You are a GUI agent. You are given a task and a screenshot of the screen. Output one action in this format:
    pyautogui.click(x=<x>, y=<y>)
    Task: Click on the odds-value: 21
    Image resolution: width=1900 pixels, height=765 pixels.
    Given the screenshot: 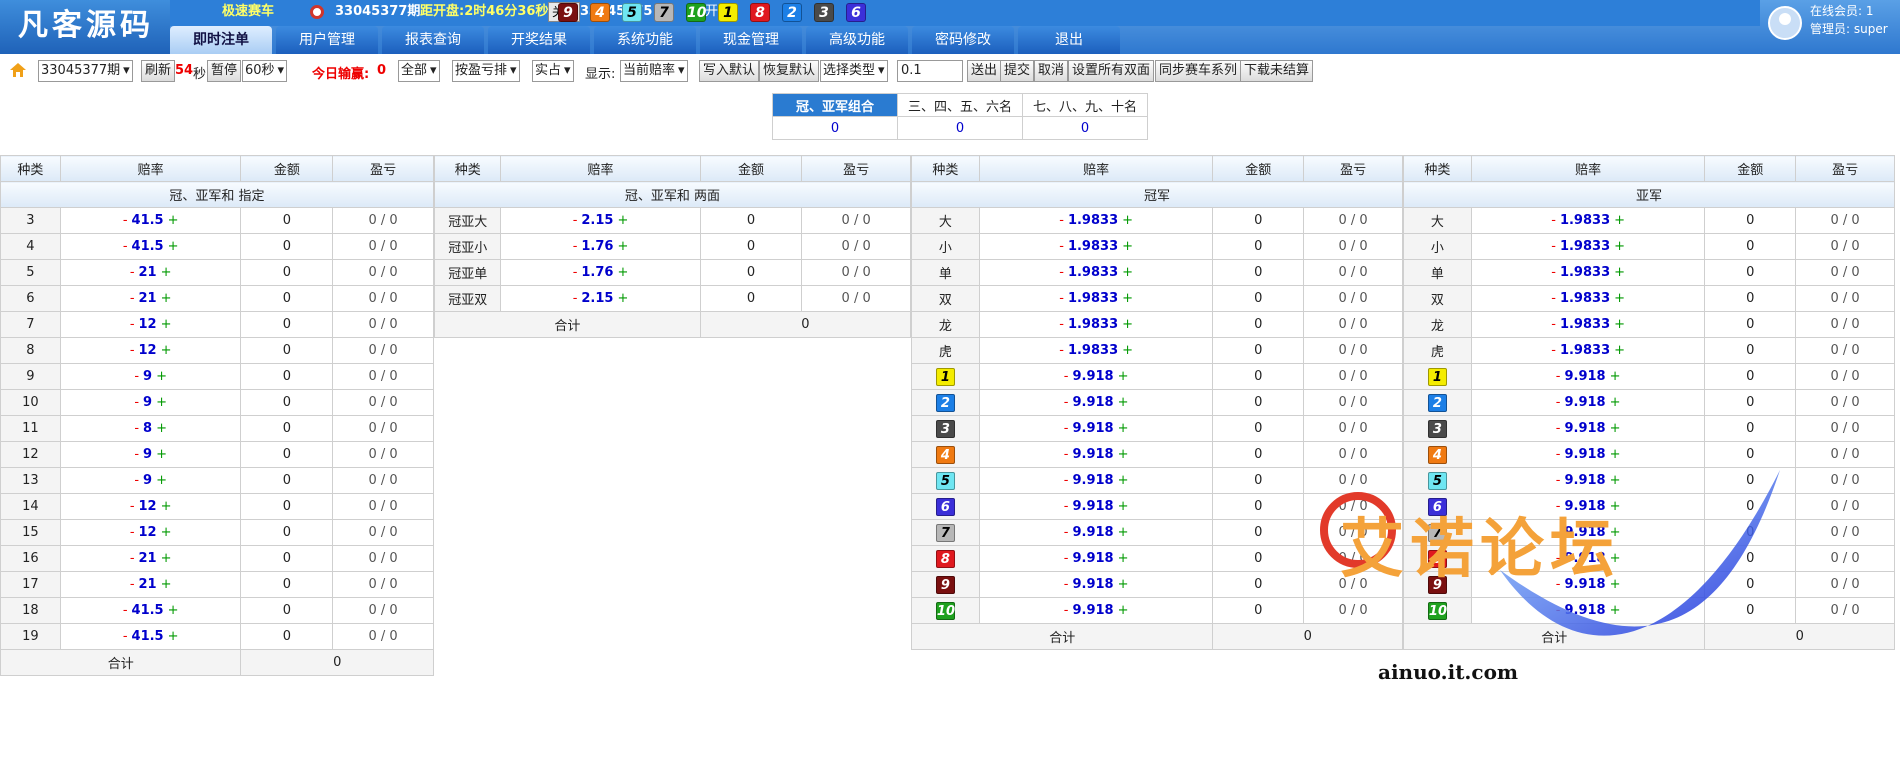 What is the action you would take?
    pyautogui.click(x=148, y=298)
    